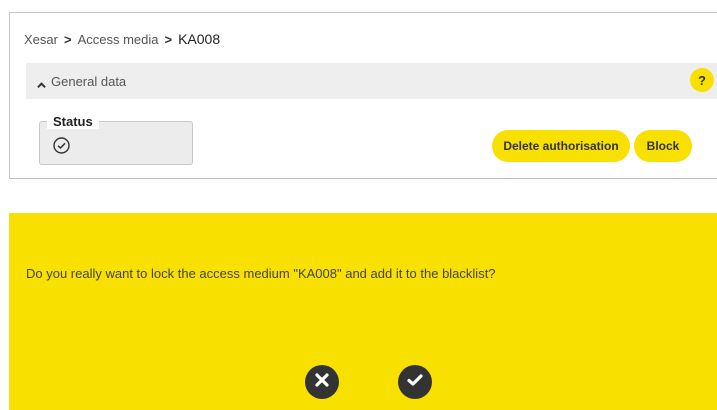  Describe the element at coordinates (199, 39) in the screenshot. I see `breadcrumb-item-current: KA008` at that location.